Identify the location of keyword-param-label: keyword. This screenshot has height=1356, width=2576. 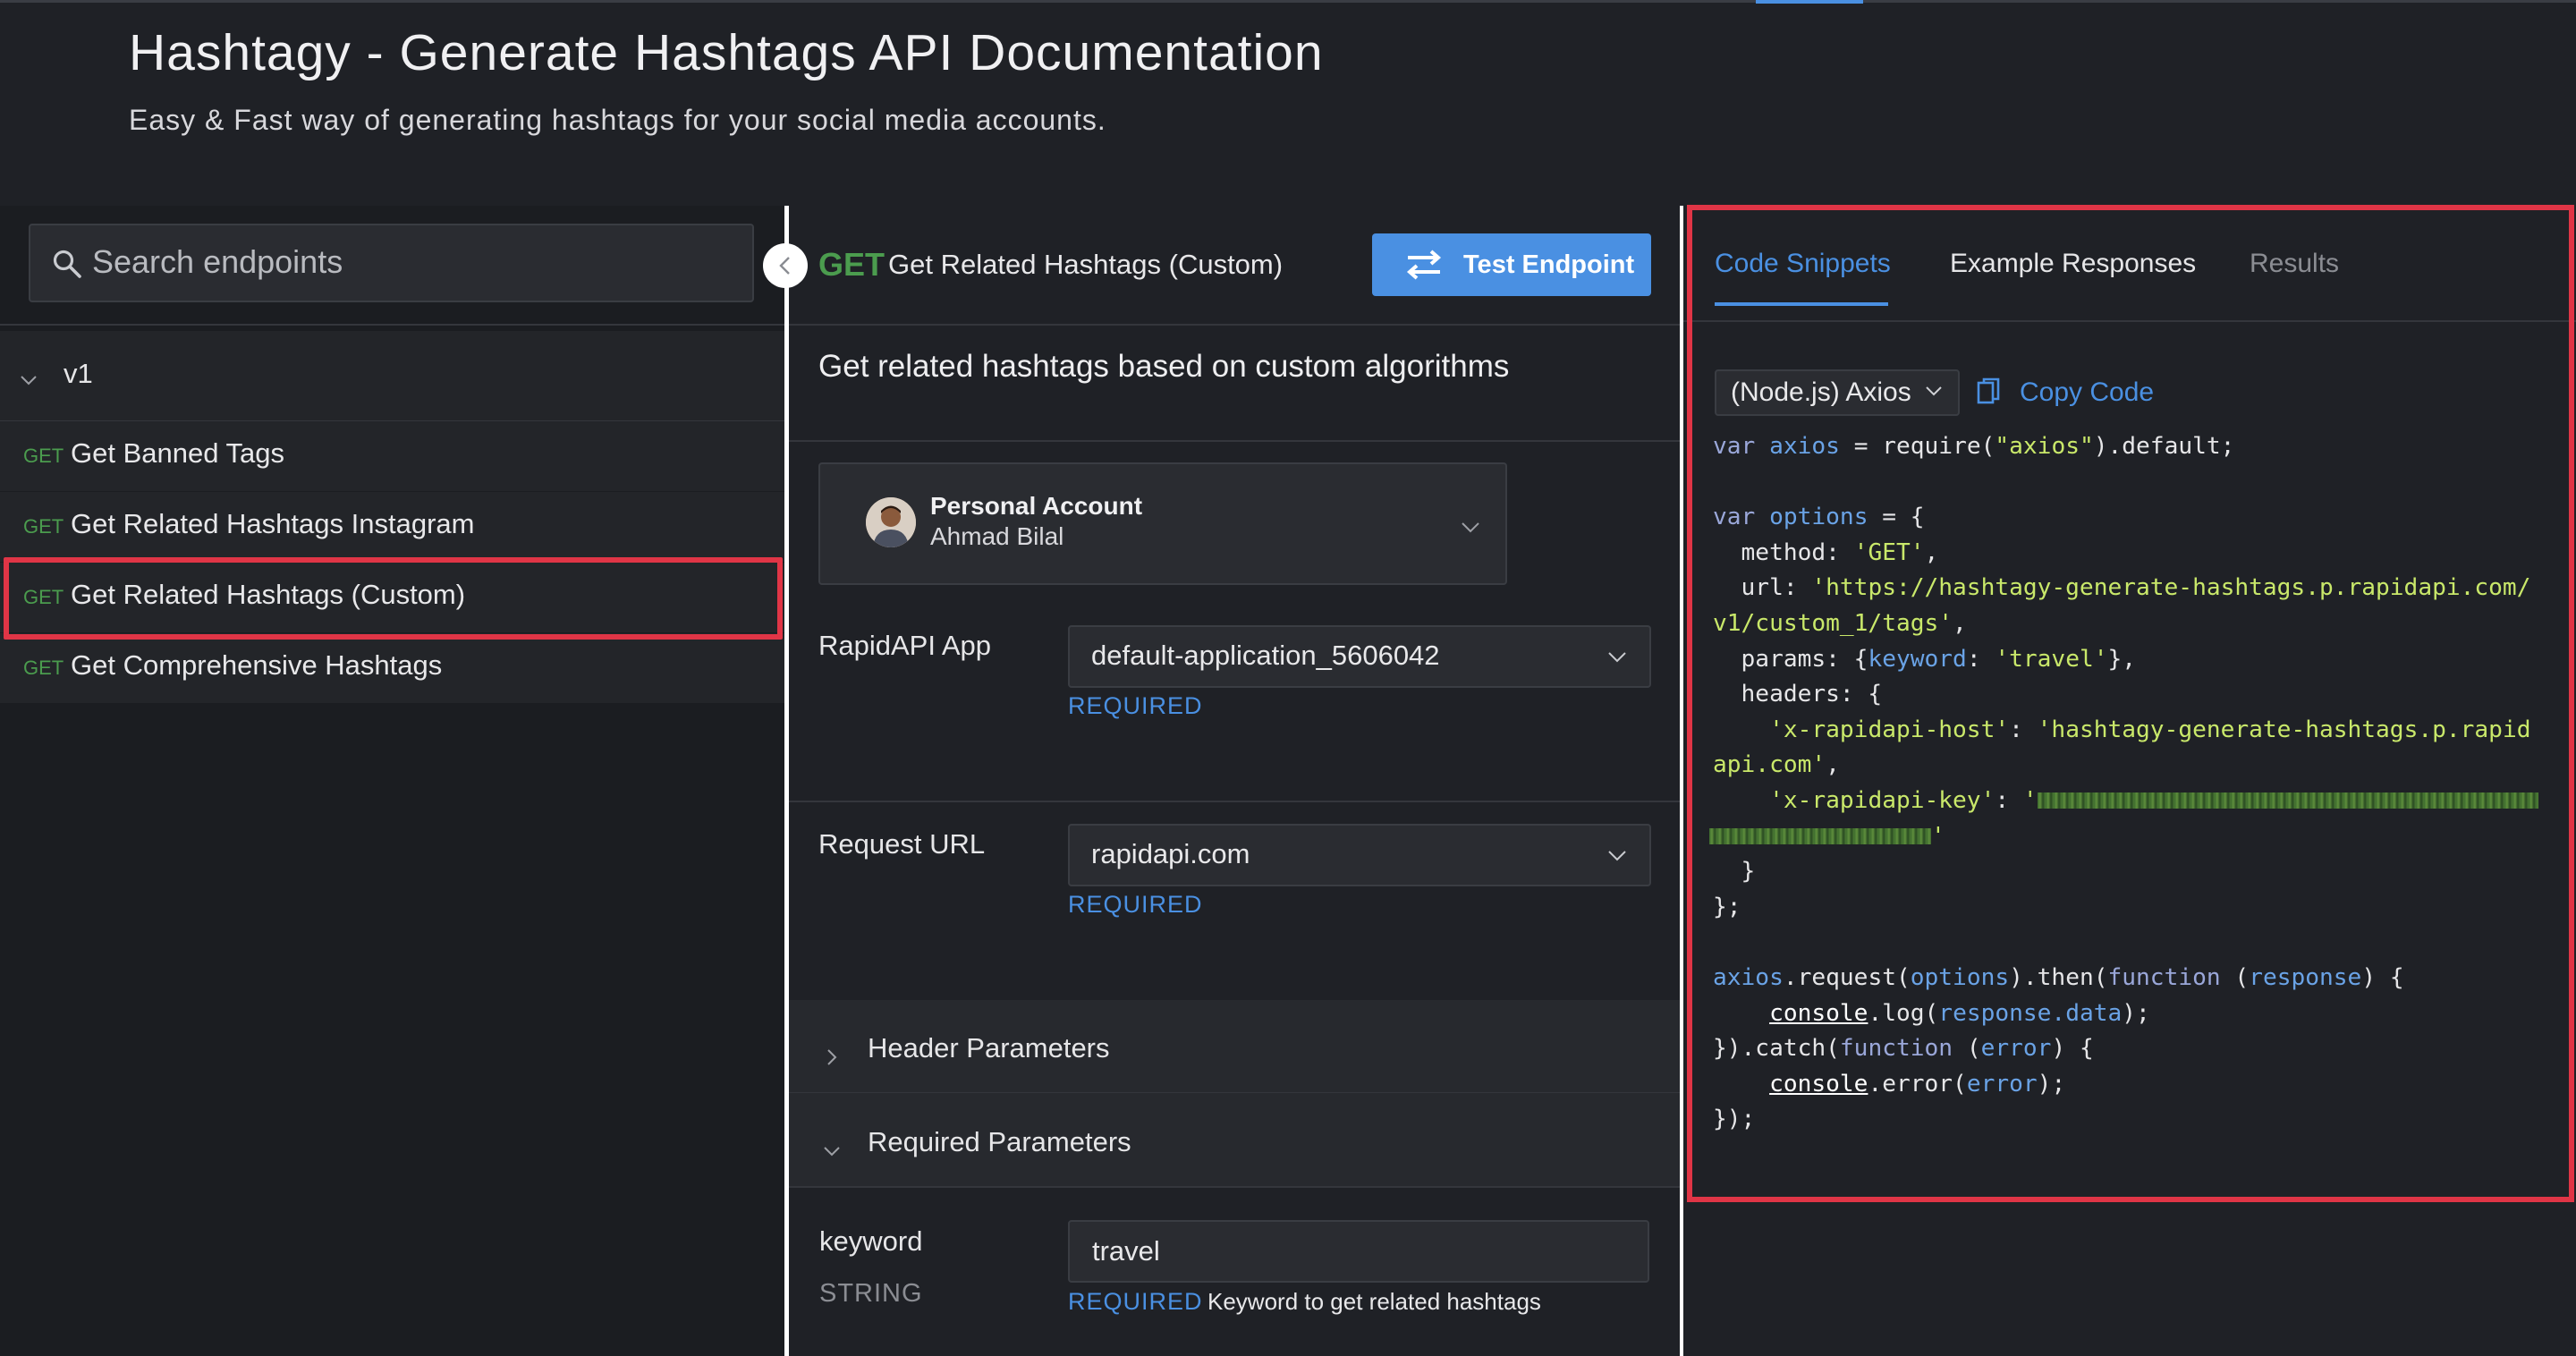
(871, 1241).